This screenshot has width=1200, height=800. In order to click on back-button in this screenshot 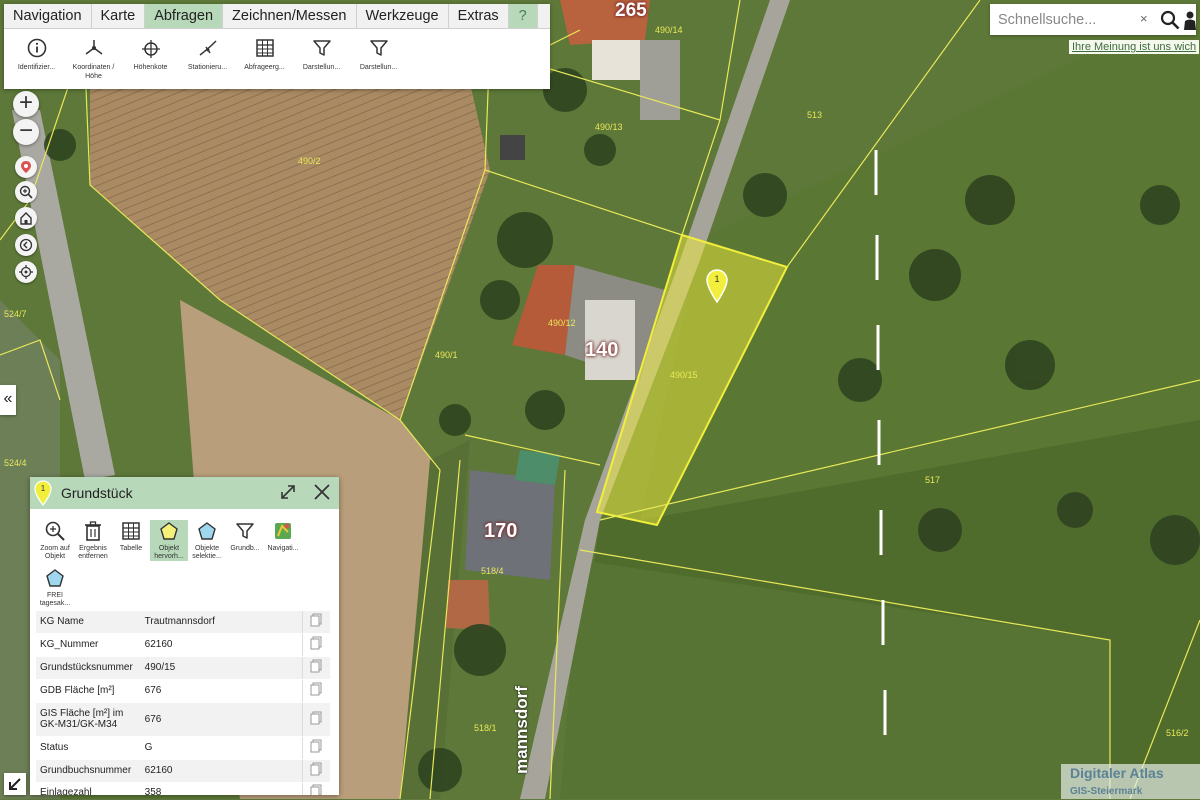, I will do `click(26, 245)`.